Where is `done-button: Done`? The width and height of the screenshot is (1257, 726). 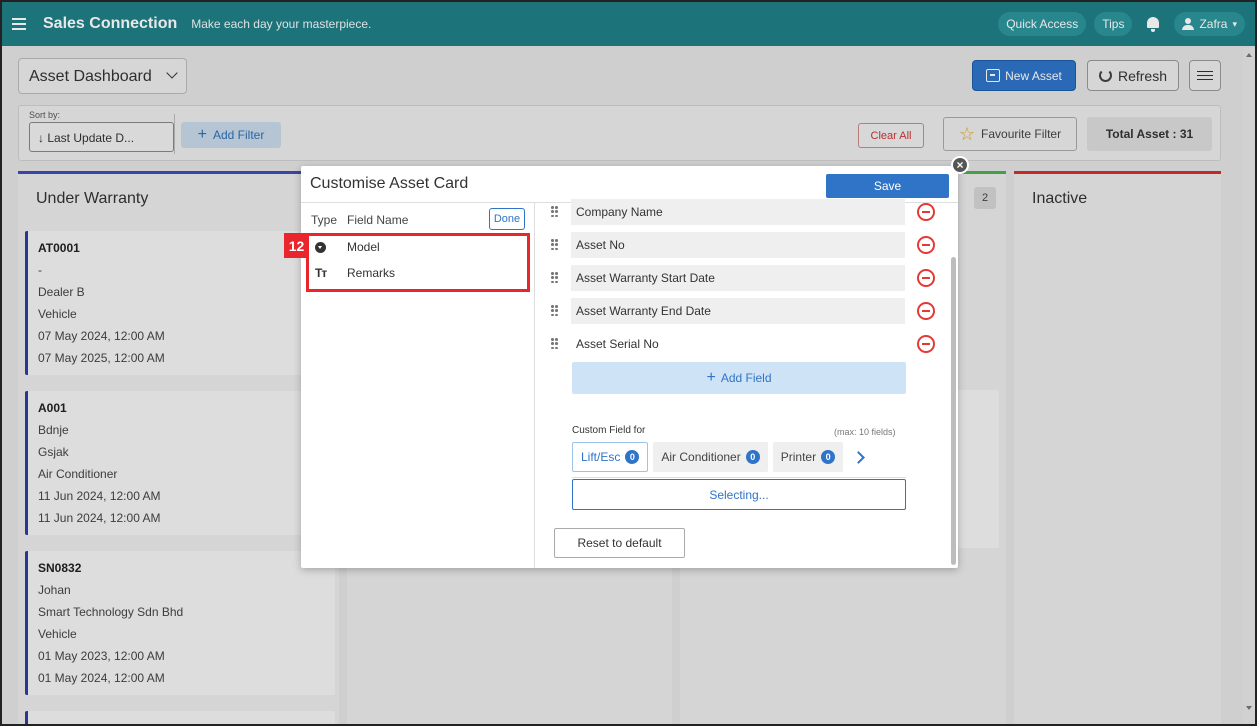 done-button: Done is located at coordinates (507, 219).